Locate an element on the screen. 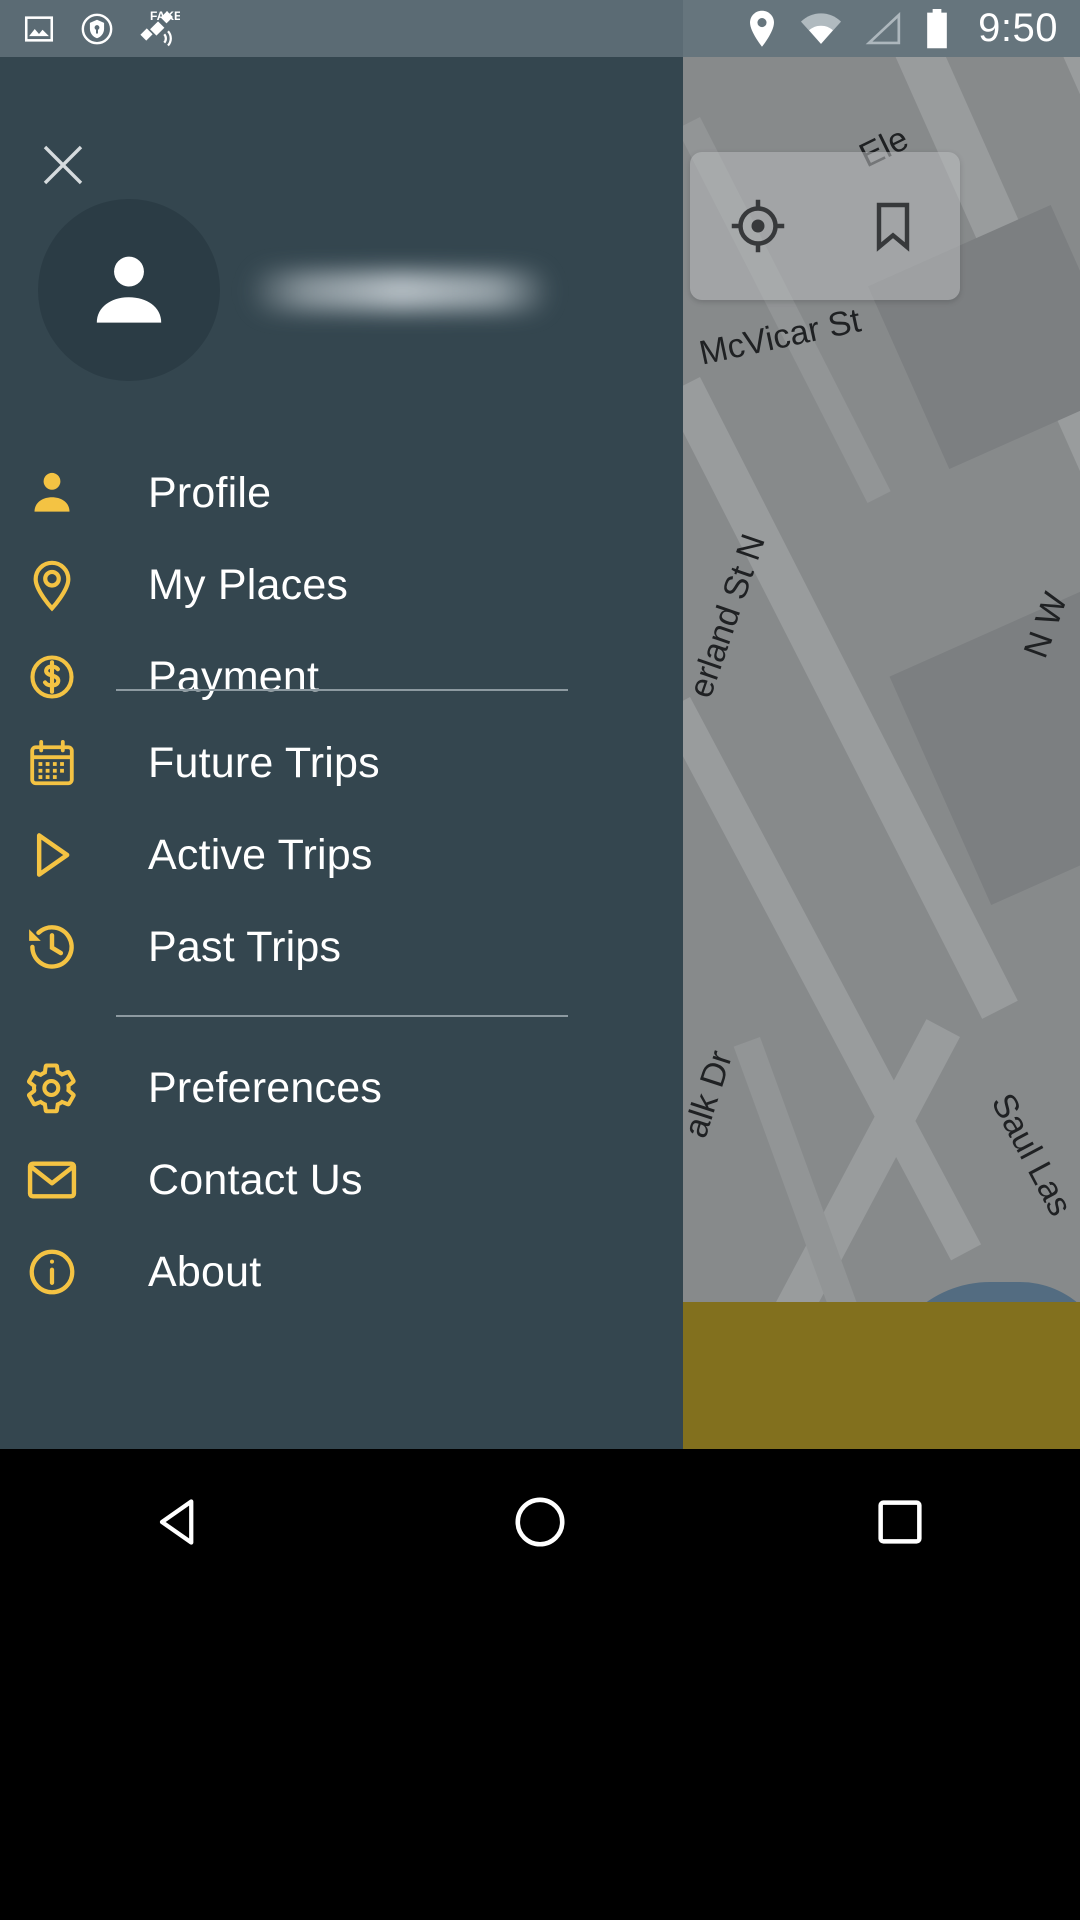 Image resolution: width=1080 pixels, height=1920 pixels. svg-text: FAKE is located at coordinates (165, 16).